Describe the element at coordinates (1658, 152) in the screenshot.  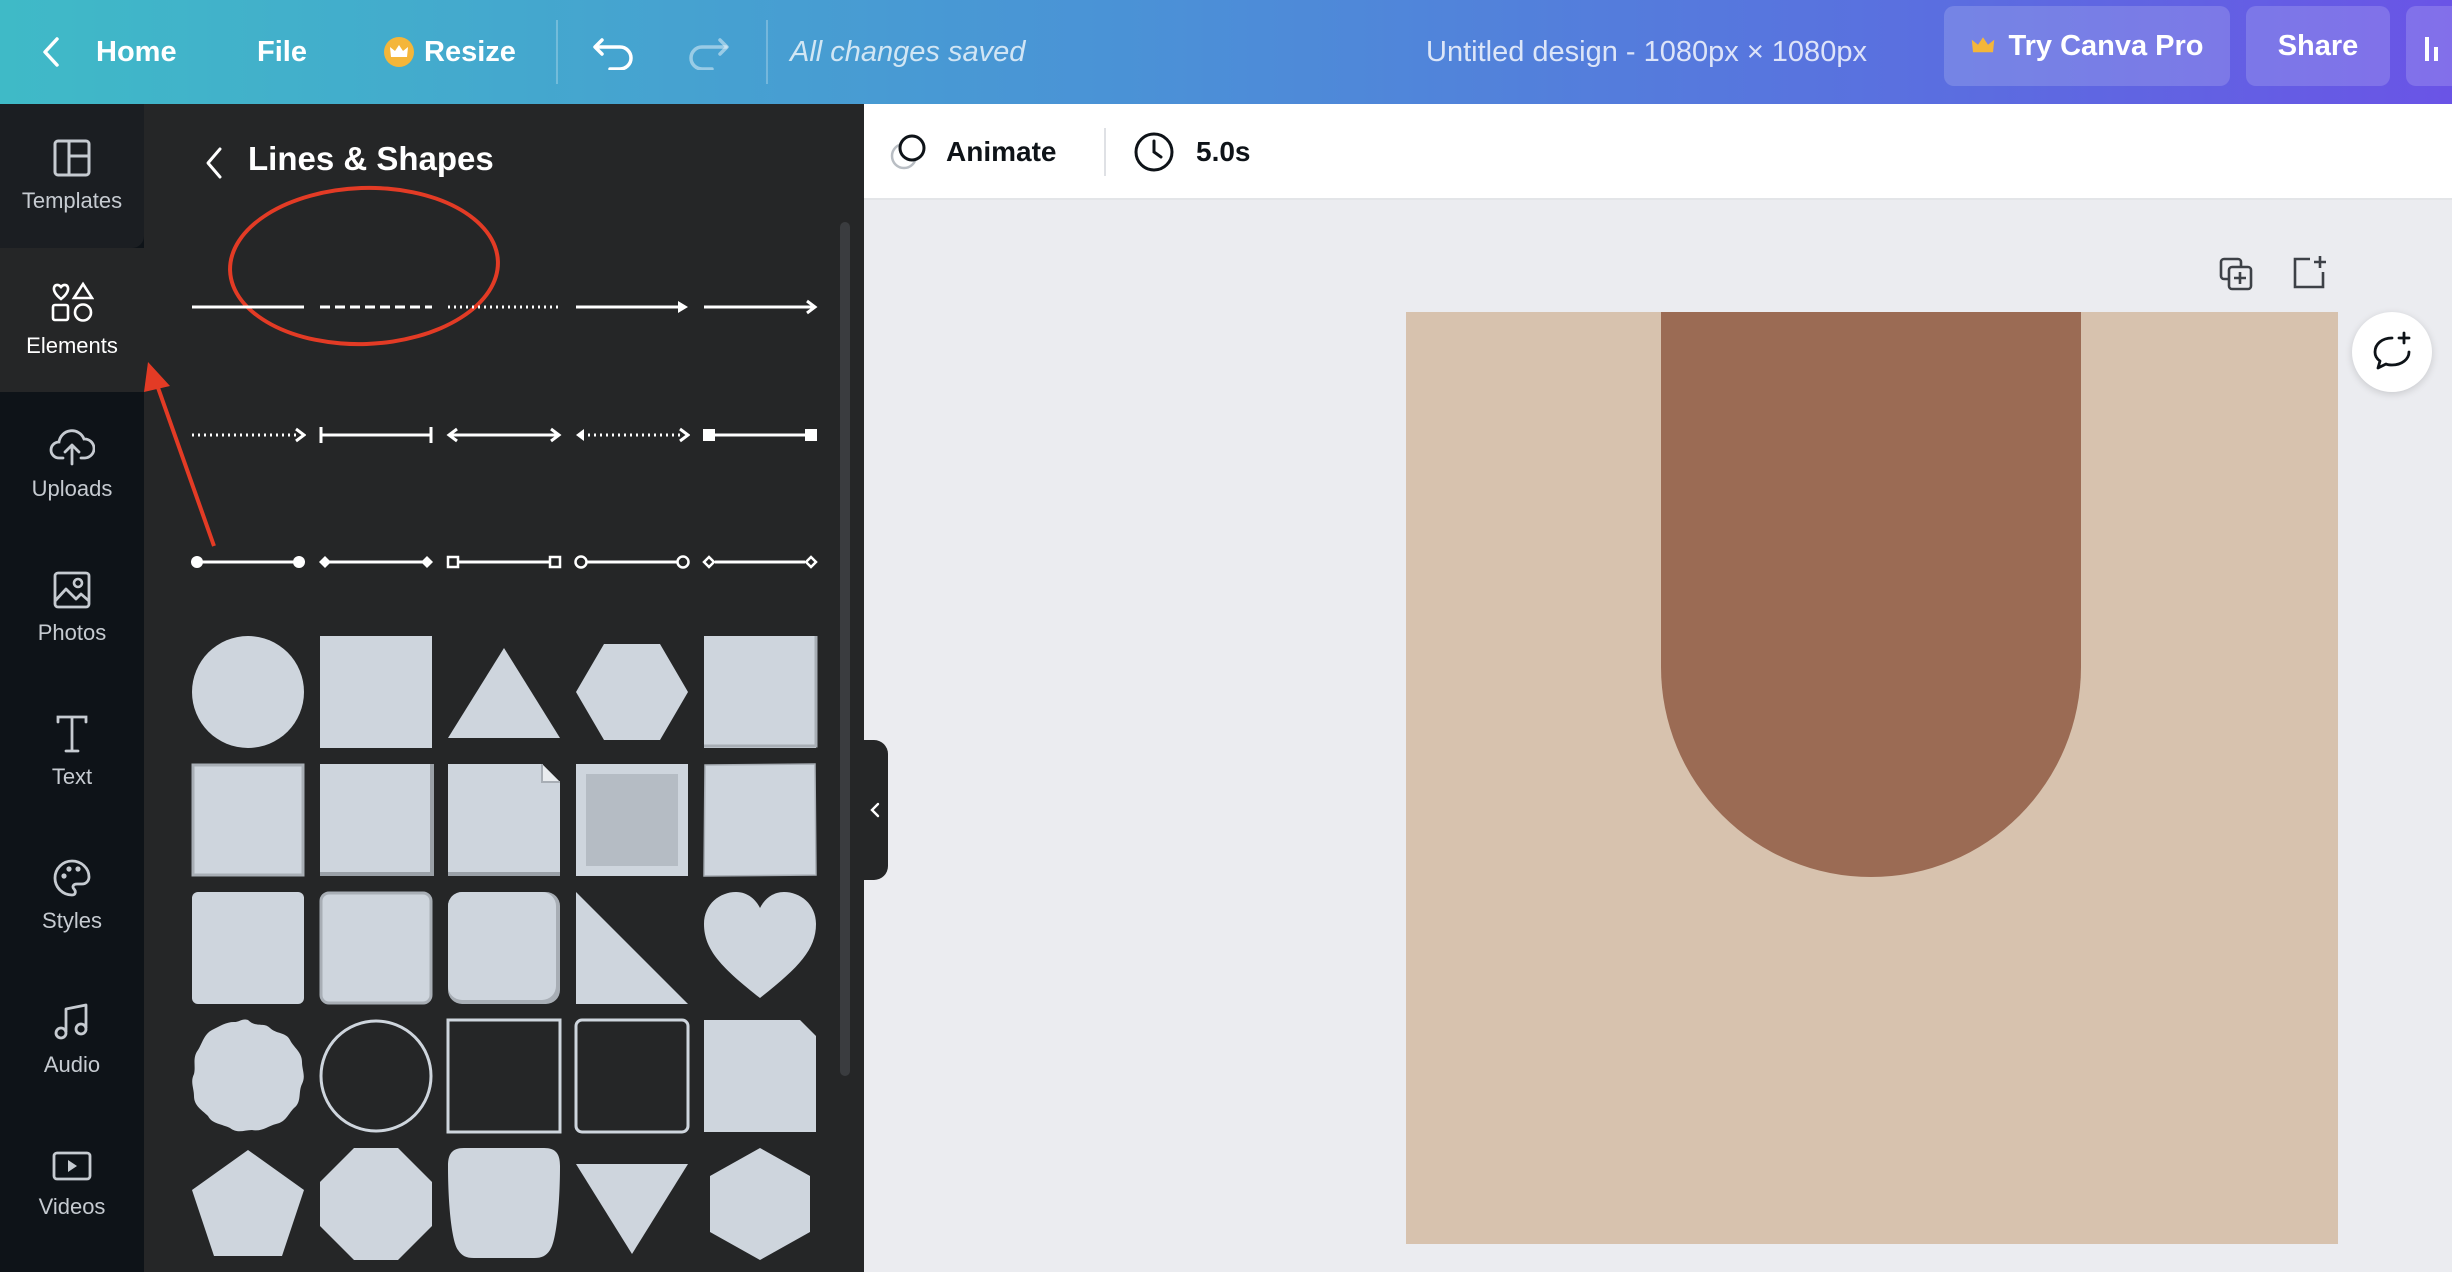
I see `editor-toolbar: Animate 5.0s` at that location.